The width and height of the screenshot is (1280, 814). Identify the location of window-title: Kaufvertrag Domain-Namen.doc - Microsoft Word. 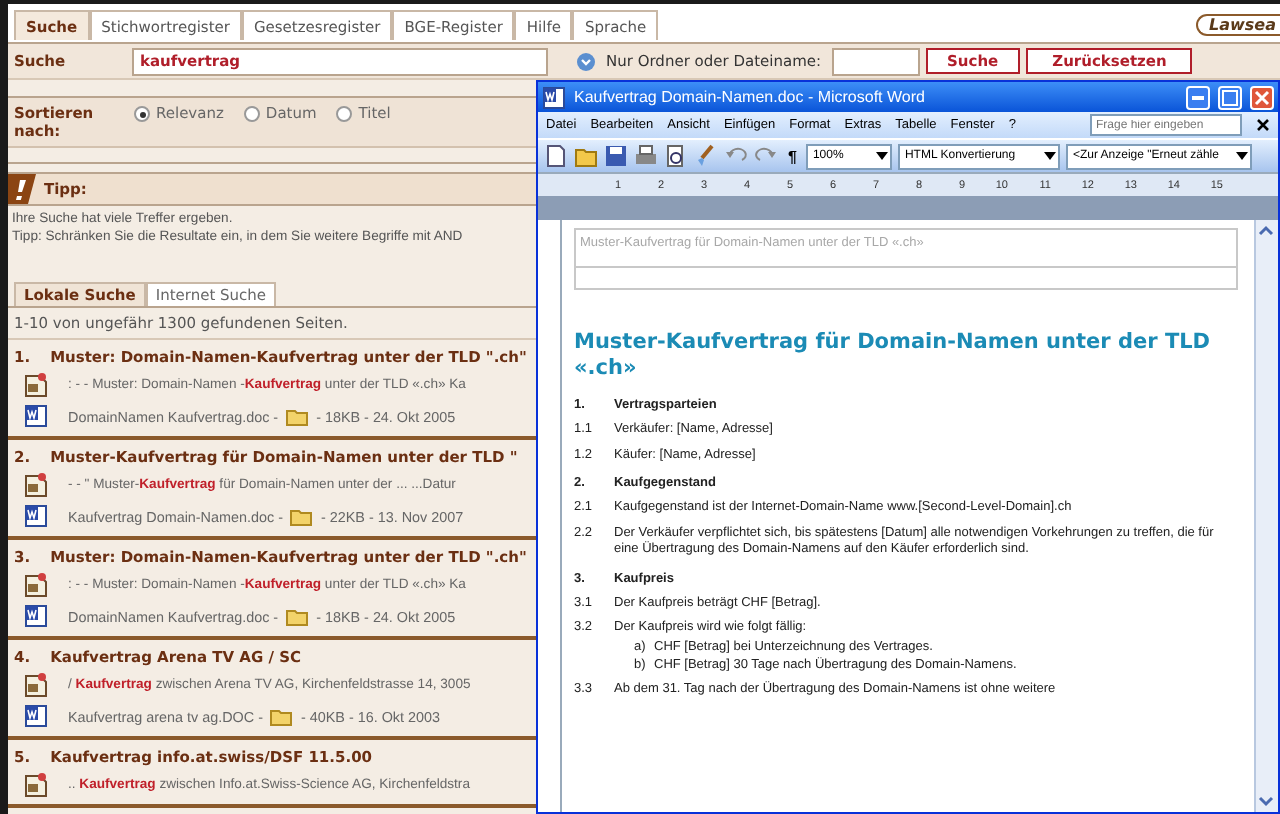
(750, 97).